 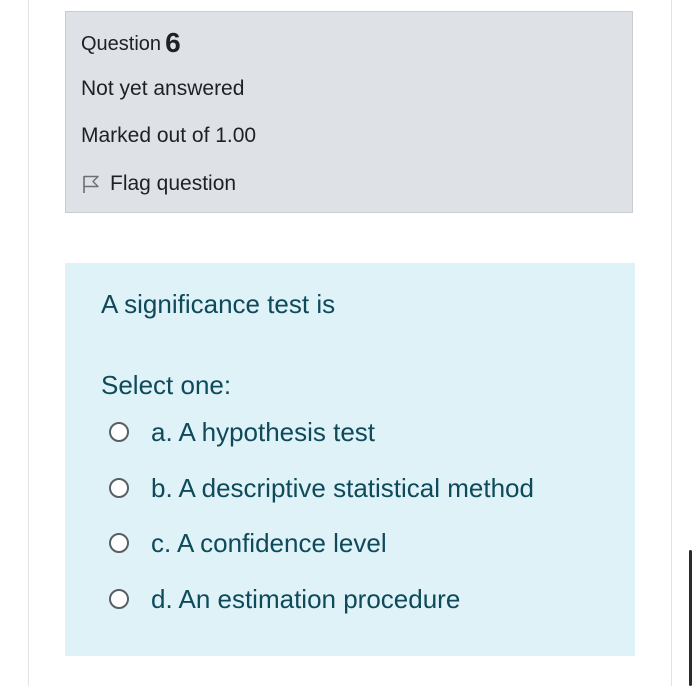 What do you see at coordinates (173, 183) in the screenshot?
I see `flag-question-label: Flag question` at bounding box center [173, 183].